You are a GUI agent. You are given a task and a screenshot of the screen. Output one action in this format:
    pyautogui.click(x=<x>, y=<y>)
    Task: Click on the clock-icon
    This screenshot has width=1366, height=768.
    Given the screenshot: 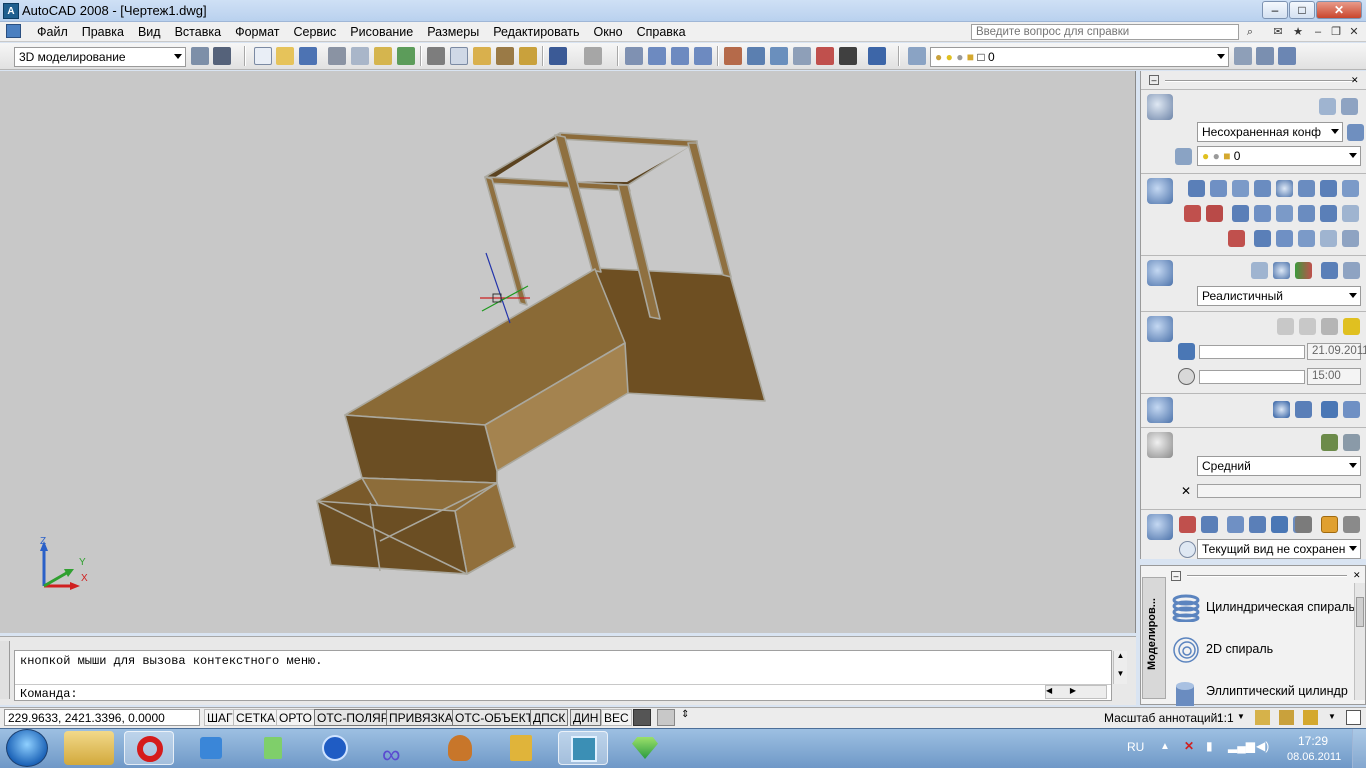 What is the action you would take?
    pyautogui.click(x=1186, y=376)
    